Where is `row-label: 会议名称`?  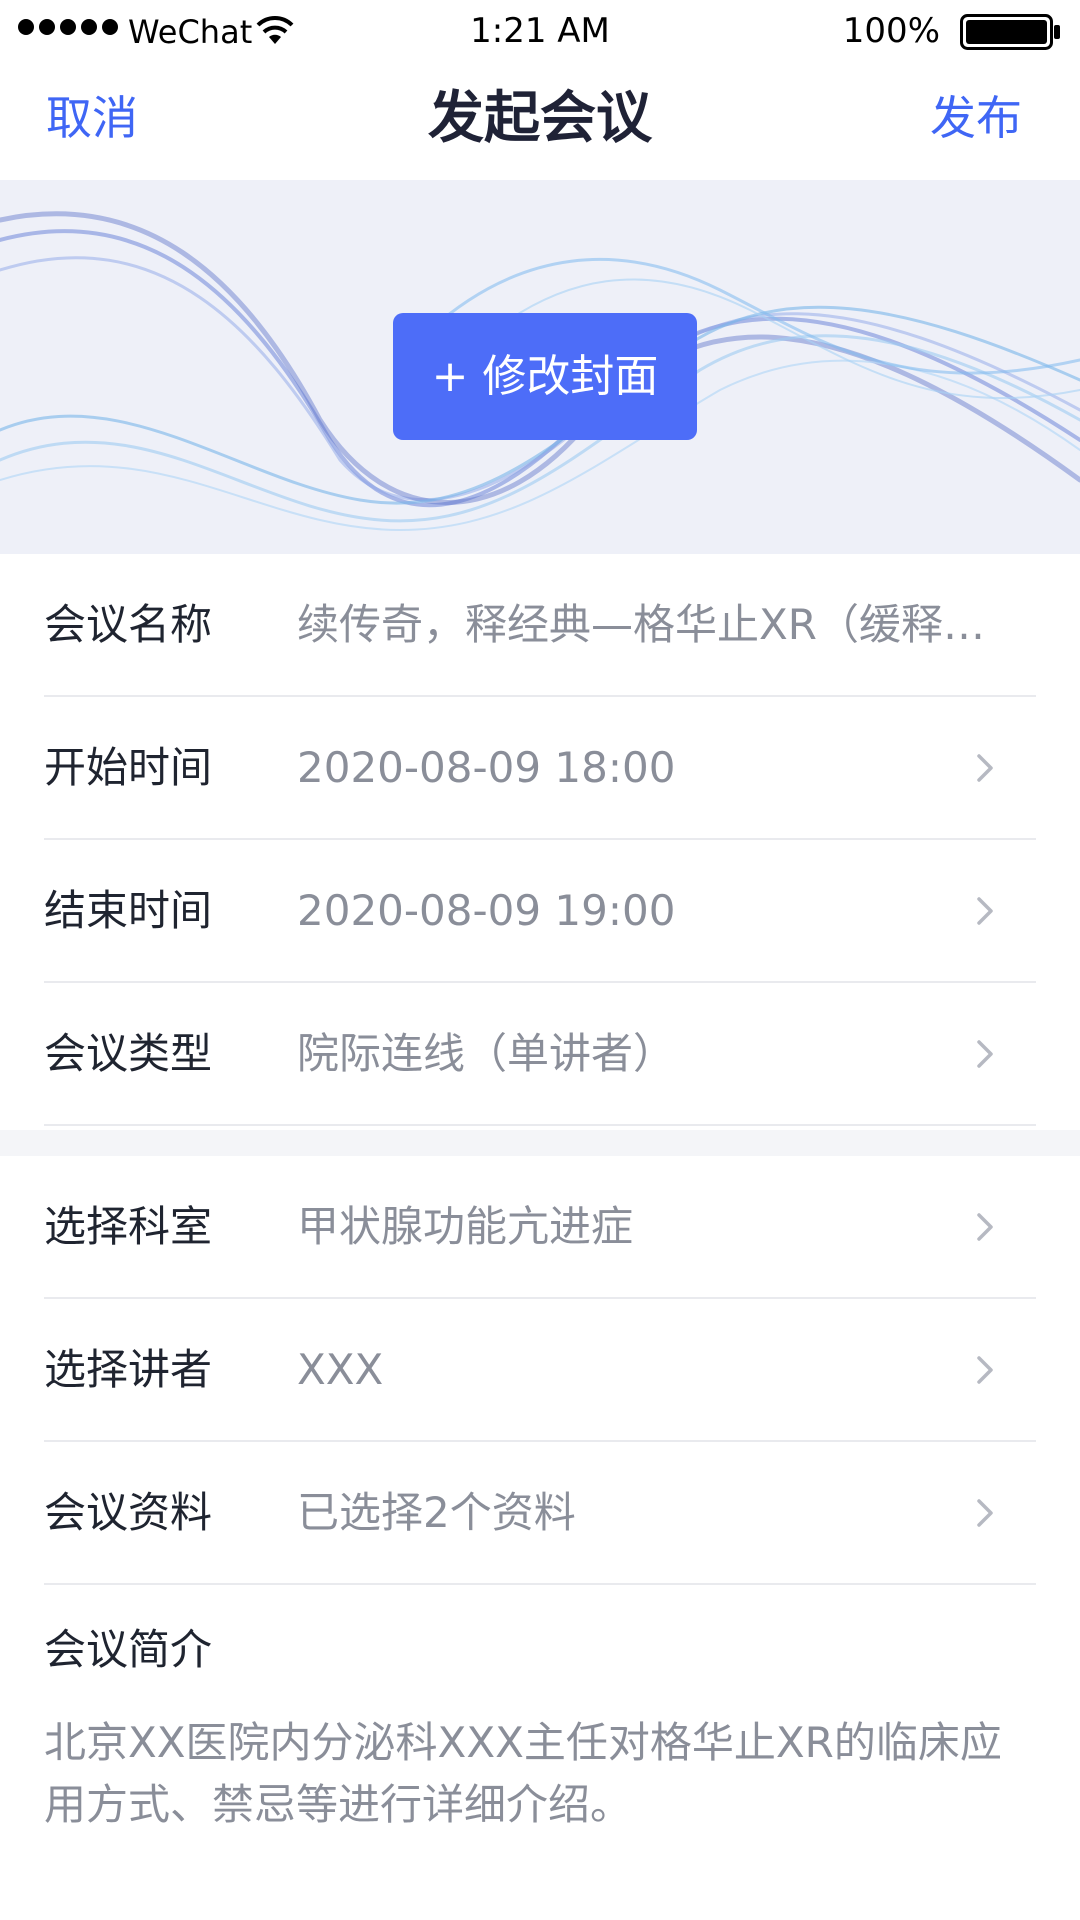
row-label: 会议名称 is located at coordinates (128, 624).